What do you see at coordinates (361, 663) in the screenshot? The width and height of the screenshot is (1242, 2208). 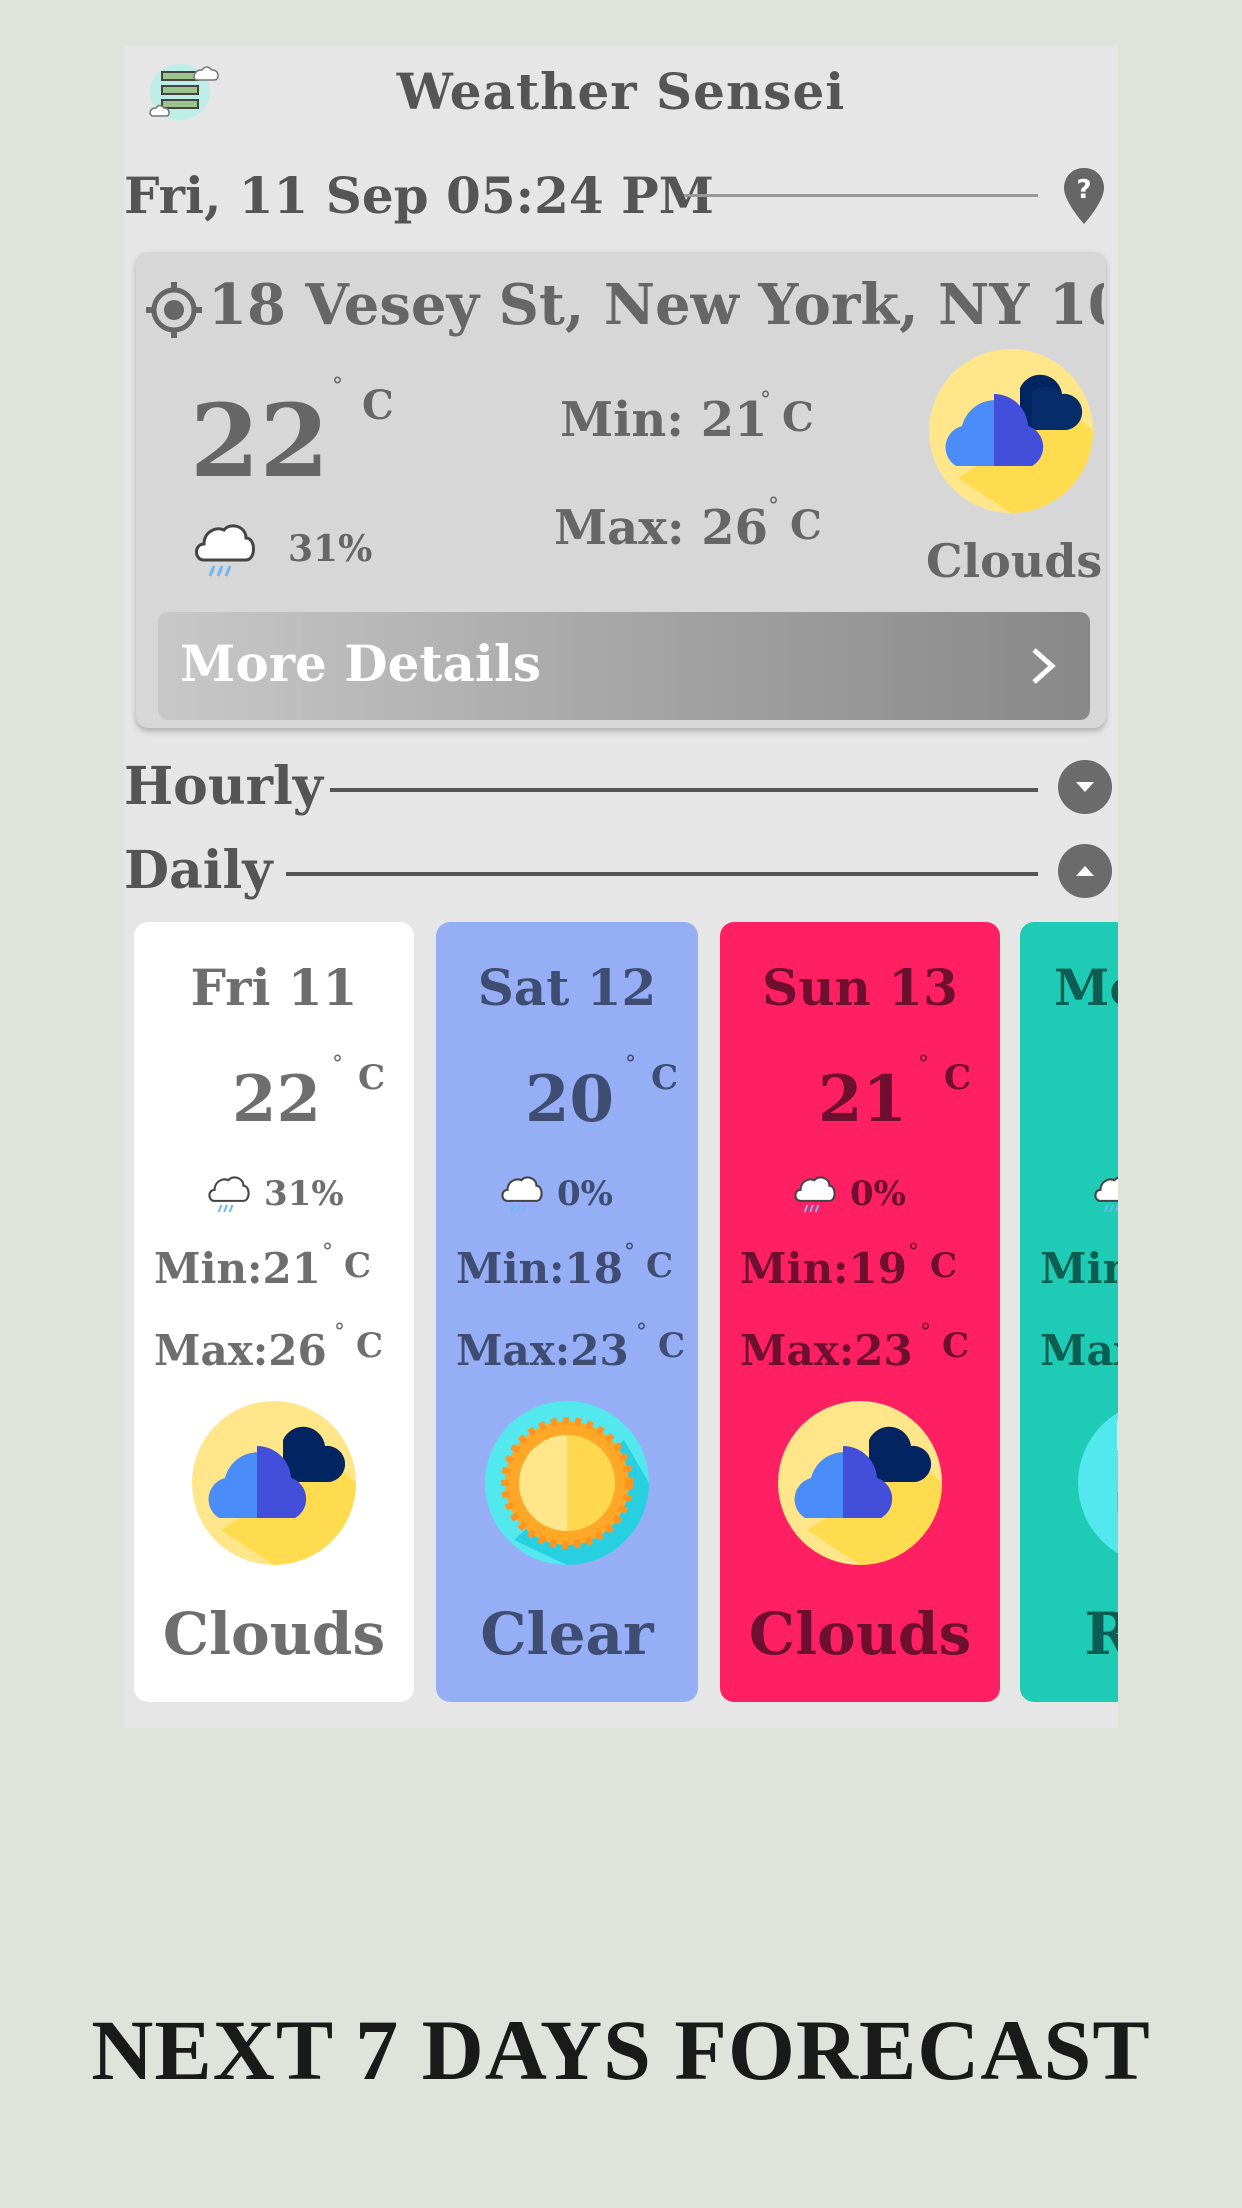 I see `more-details-label: More Details` at bounding box center [361, 663].